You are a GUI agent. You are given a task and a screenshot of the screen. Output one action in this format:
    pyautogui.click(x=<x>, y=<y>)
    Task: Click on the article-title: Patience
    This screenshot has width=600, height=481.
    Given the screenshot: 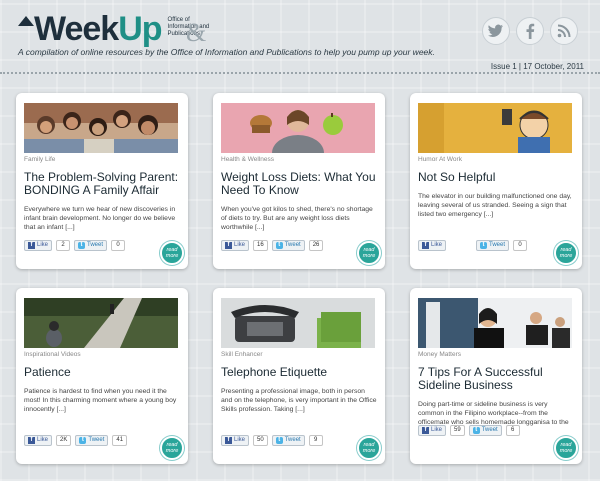 What is the action you would take?
    pyautogui.click(x=102, y=372)
    